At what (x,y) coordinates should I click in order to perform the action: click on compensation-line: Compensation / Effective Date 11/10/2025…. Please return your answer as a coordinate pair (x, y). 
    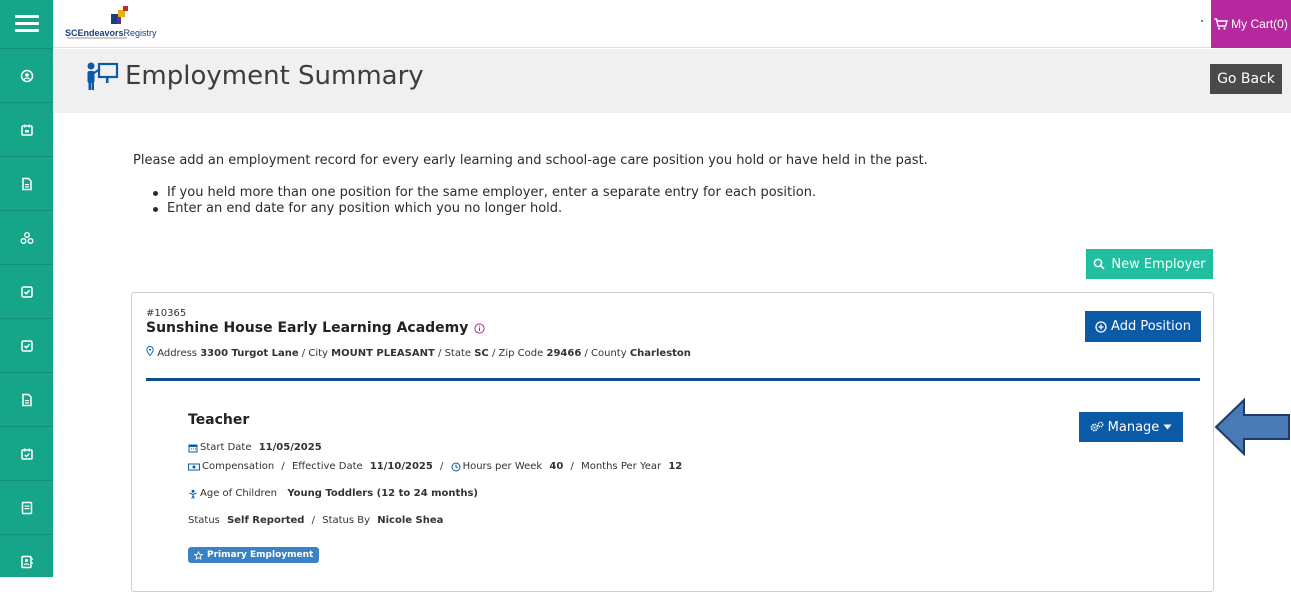
    Looking at the image, I should click on (435, 466).